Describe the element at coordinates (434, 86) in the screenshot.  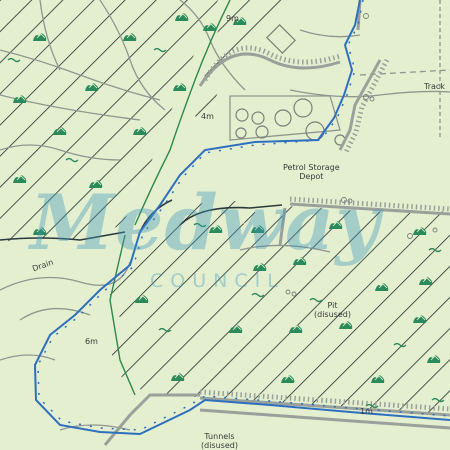
I see `track-label: Track` at that location.